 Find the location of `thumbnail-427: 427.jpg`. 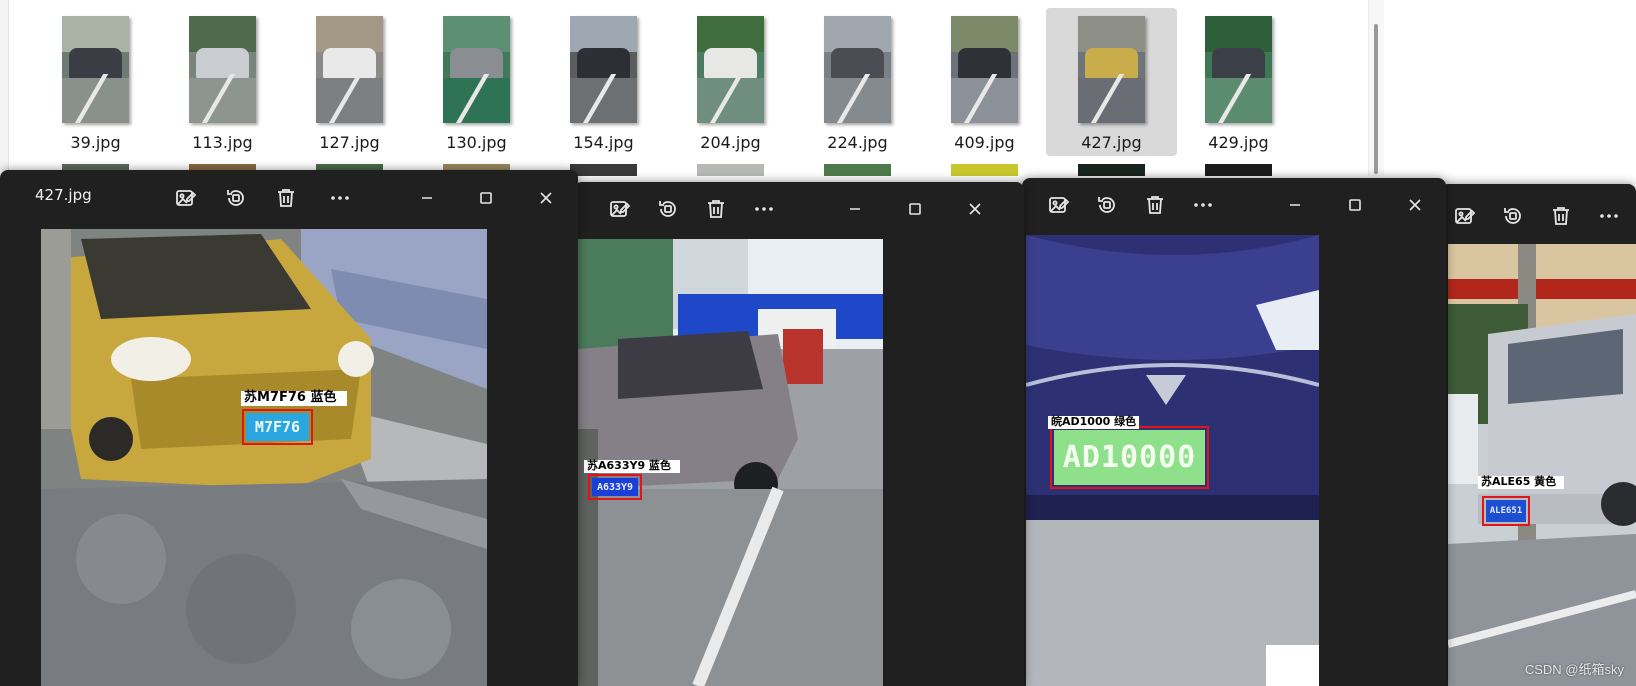

thumbnail-427: 427.jpg is located at coordinates (1111, 82).